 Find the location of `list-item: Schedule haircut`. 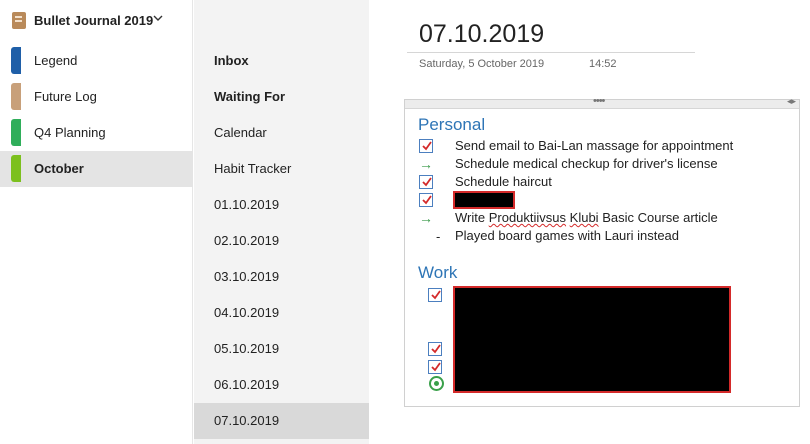

list-item: Schedule haircut is located at coordinates (608, 182).